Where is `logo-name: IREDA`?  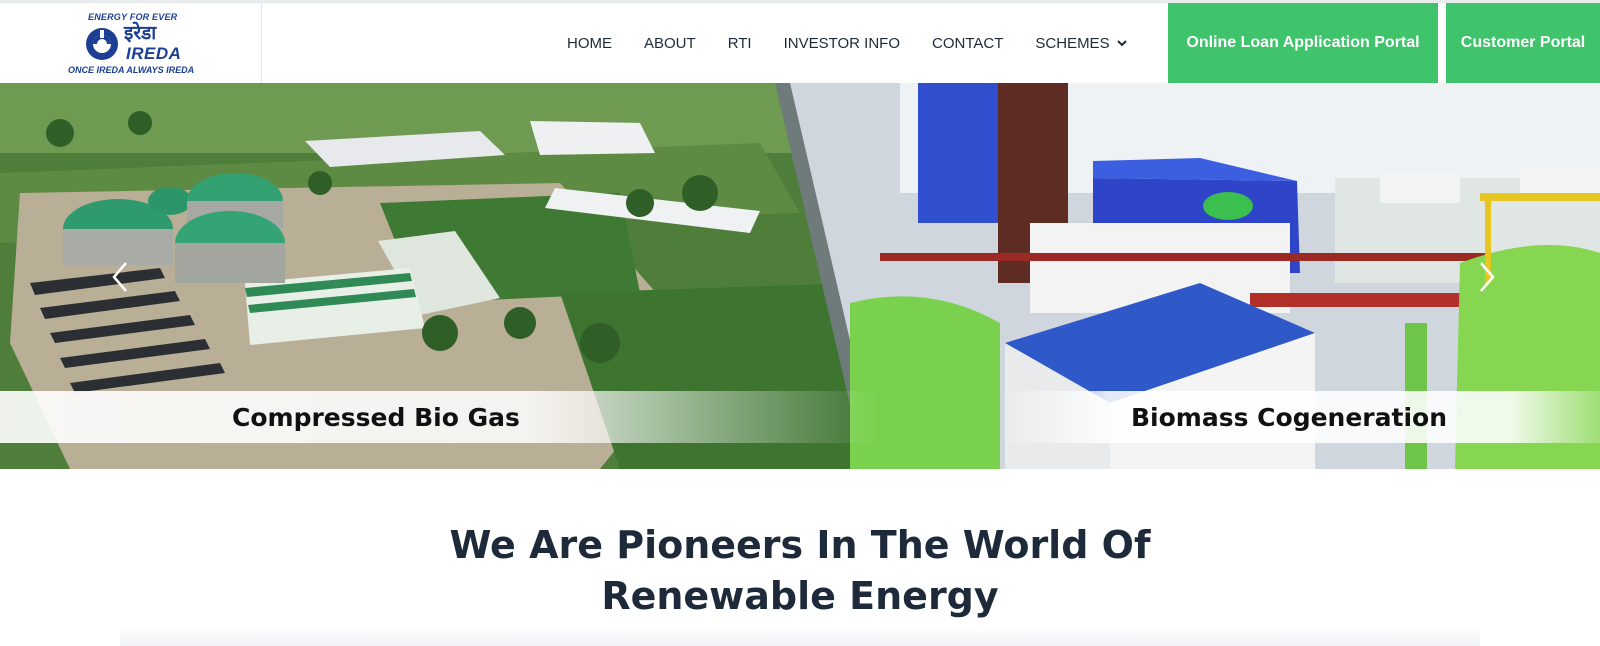 logo-name: IREDA is located at coordinates (154, 53).